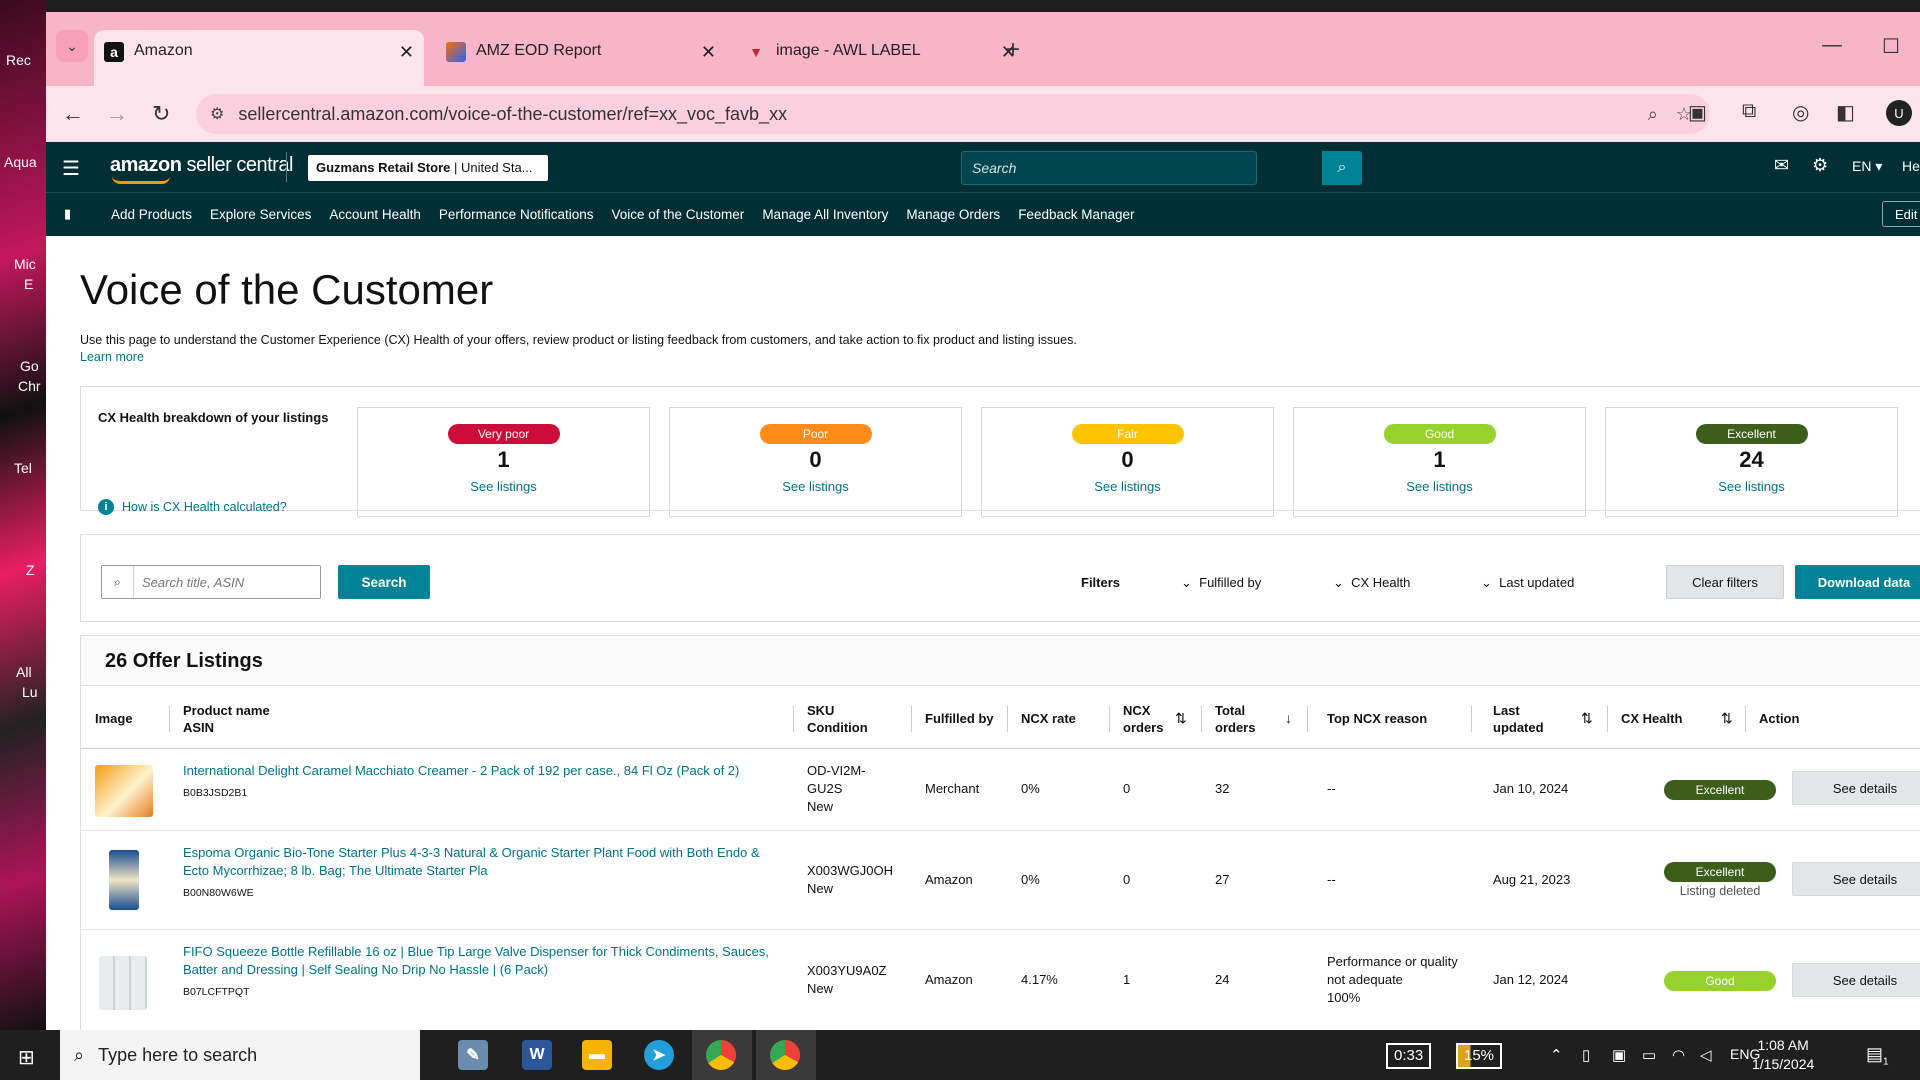 The height and width of the screenshot is (1080, 1920). Describe the element at coordinates (259, 58) in the screenshot. I see `tab-amazon: a Amazon ✕` at that location.